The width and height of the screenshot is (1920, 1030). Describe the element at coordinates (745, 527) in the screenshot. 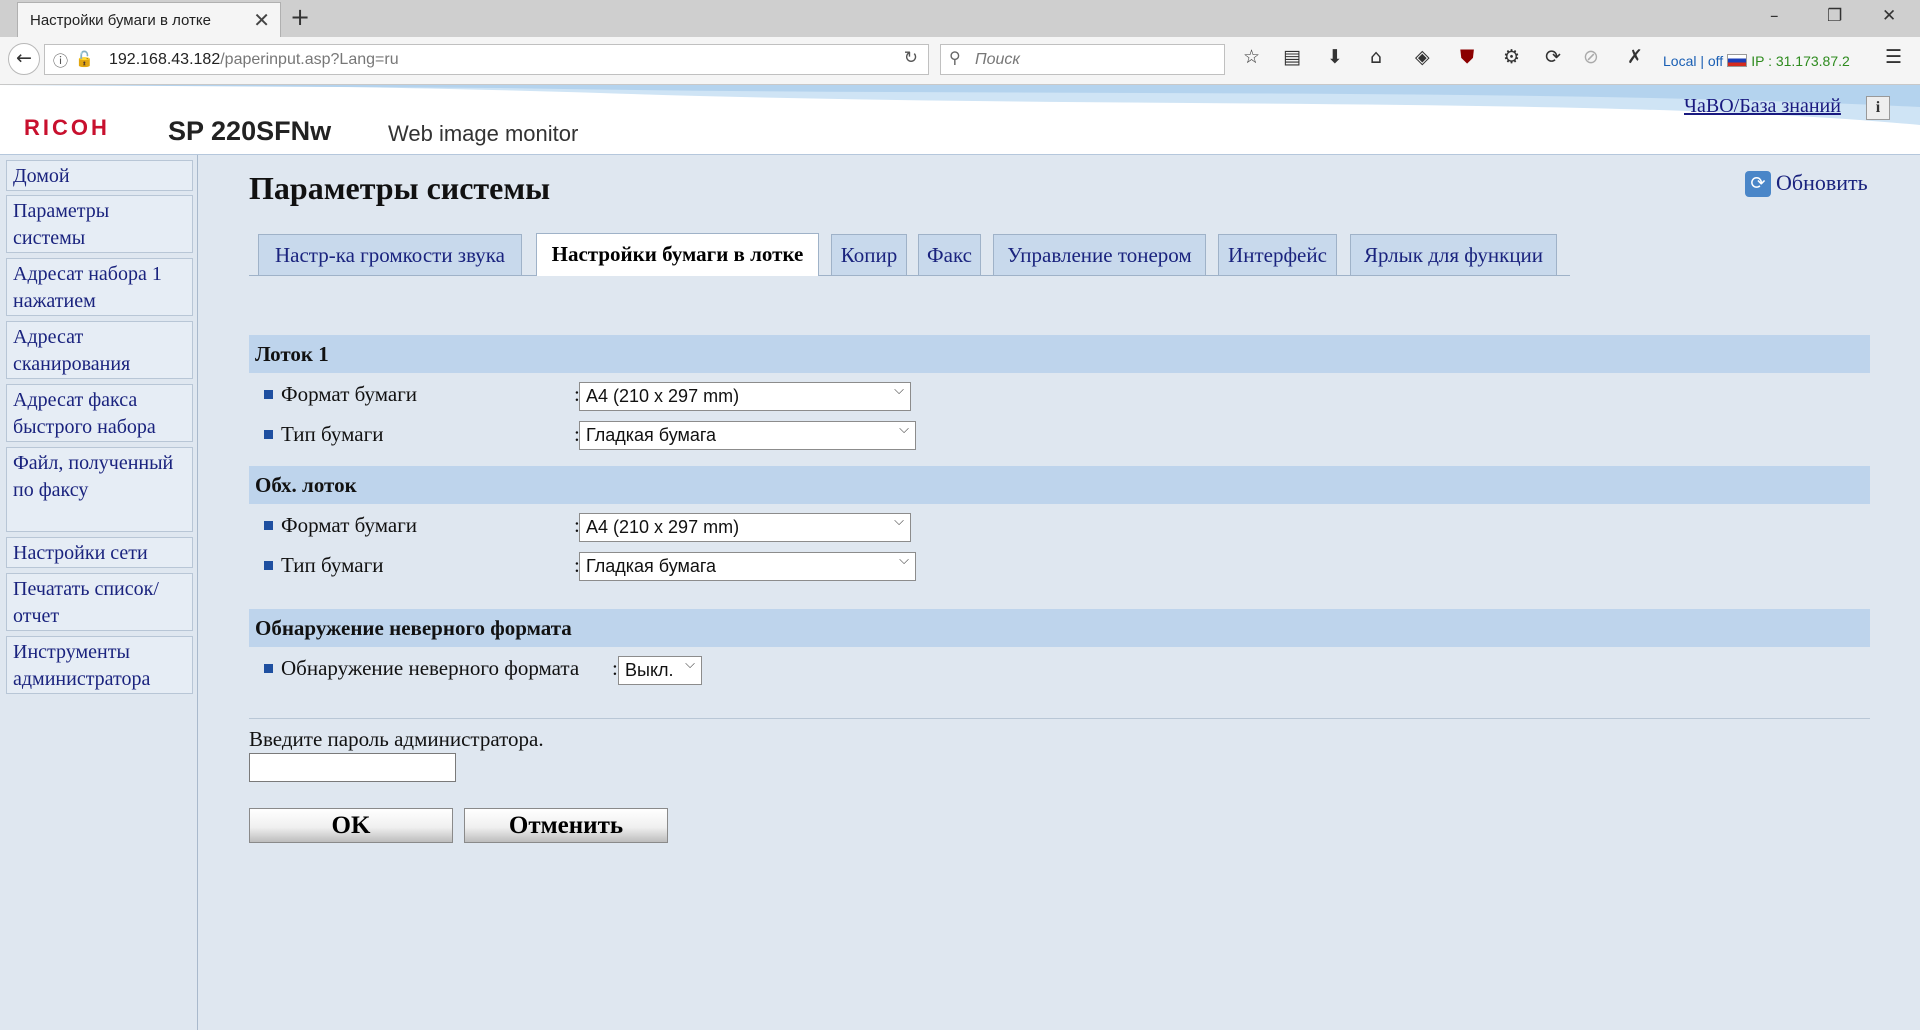

I see `bypass-paper-size-select: A4 (210 x 297 mm) ⌵` at that location.